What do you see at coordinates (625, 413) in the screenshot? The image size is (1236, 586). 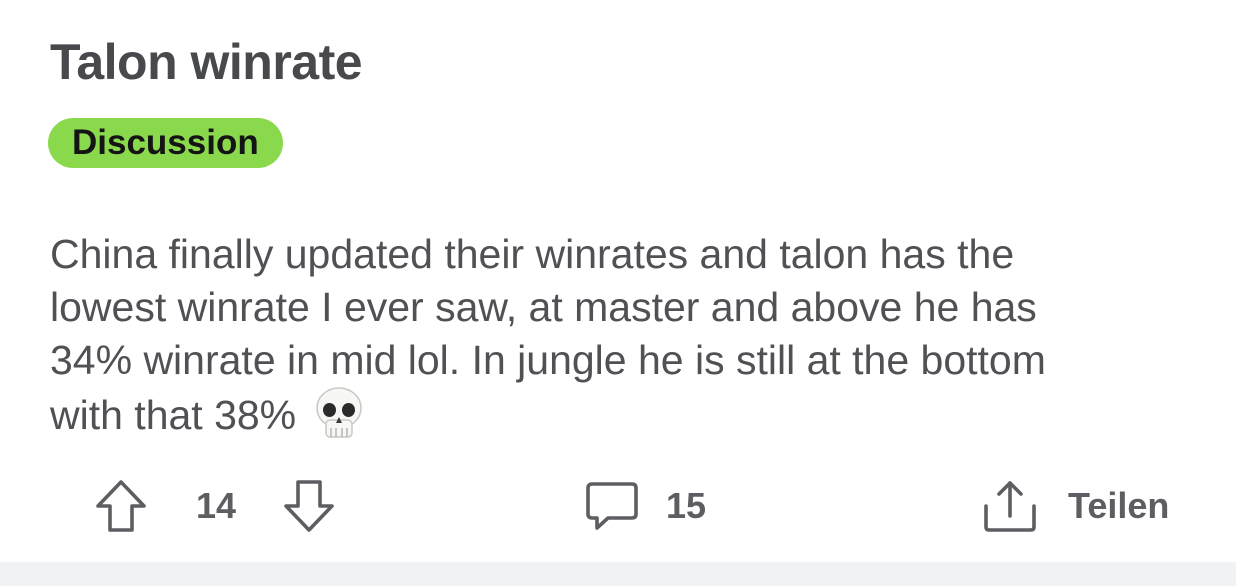 I see `post-body-line: with that 38%` at bounding box center [625, 413].